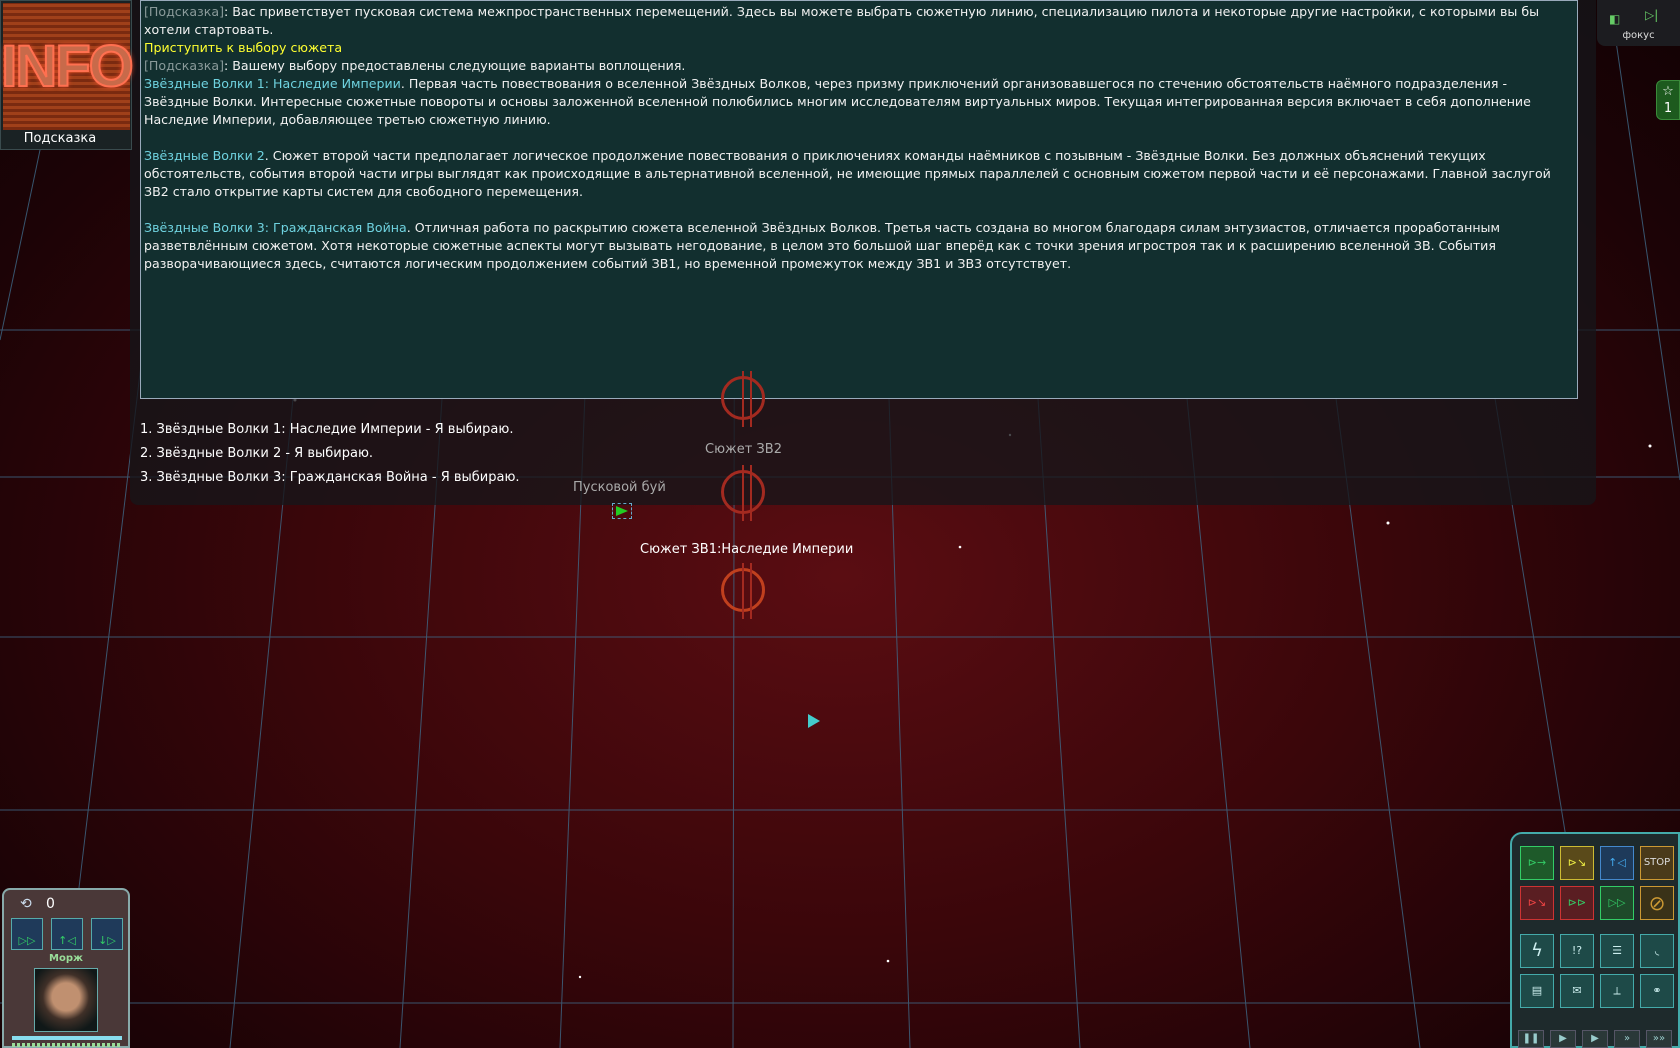 This screenshot has width=1680, height=1048. What do you see at coordinates (1668, 100) in the screenshot?
I see `rank-badge: ☆ 1` at bounding box center [1668, 100].